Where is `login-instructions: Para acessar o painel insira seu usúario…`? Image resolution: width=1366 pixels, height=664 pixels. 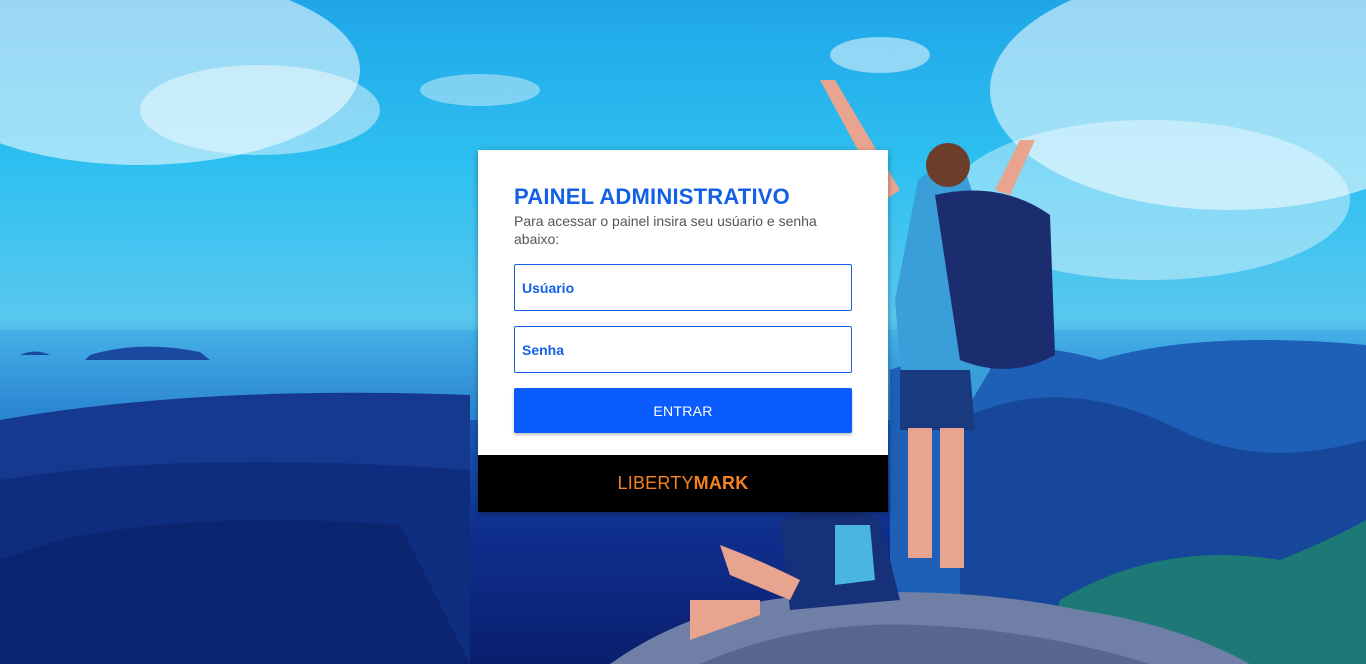 login-instructions: Para acessar o painel insira seu usúario… is located at coordinates (665, 230).